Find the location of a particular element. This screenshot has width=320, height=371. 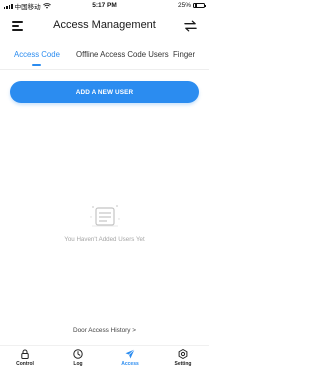

page-title: Access Management is located at coordinates (104, 25).